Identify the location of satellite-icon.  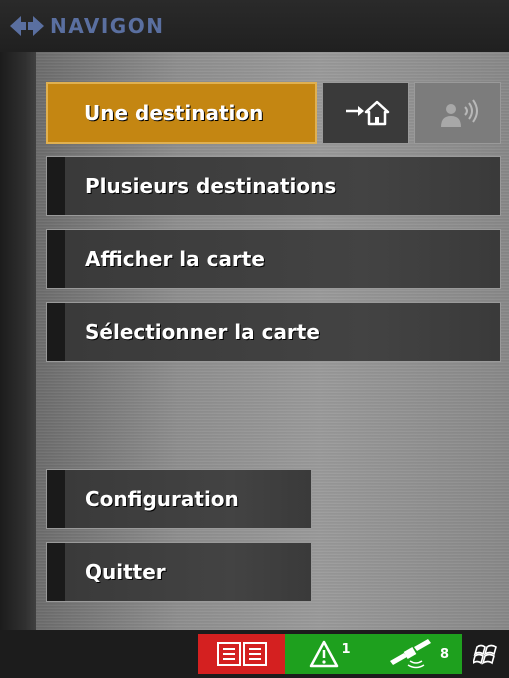
(410, 654).